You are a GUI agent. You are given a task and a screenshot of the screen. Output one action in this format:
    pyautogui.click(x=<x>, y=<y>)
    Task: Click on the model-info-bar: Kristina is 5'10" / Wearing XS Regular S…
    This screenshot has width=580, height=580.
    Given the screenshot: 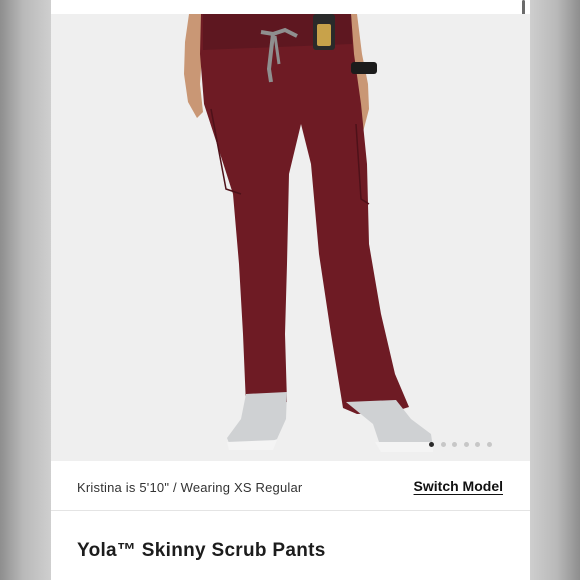 What is the action you would take?
    pyautogui.click(x=290, y=486)
    